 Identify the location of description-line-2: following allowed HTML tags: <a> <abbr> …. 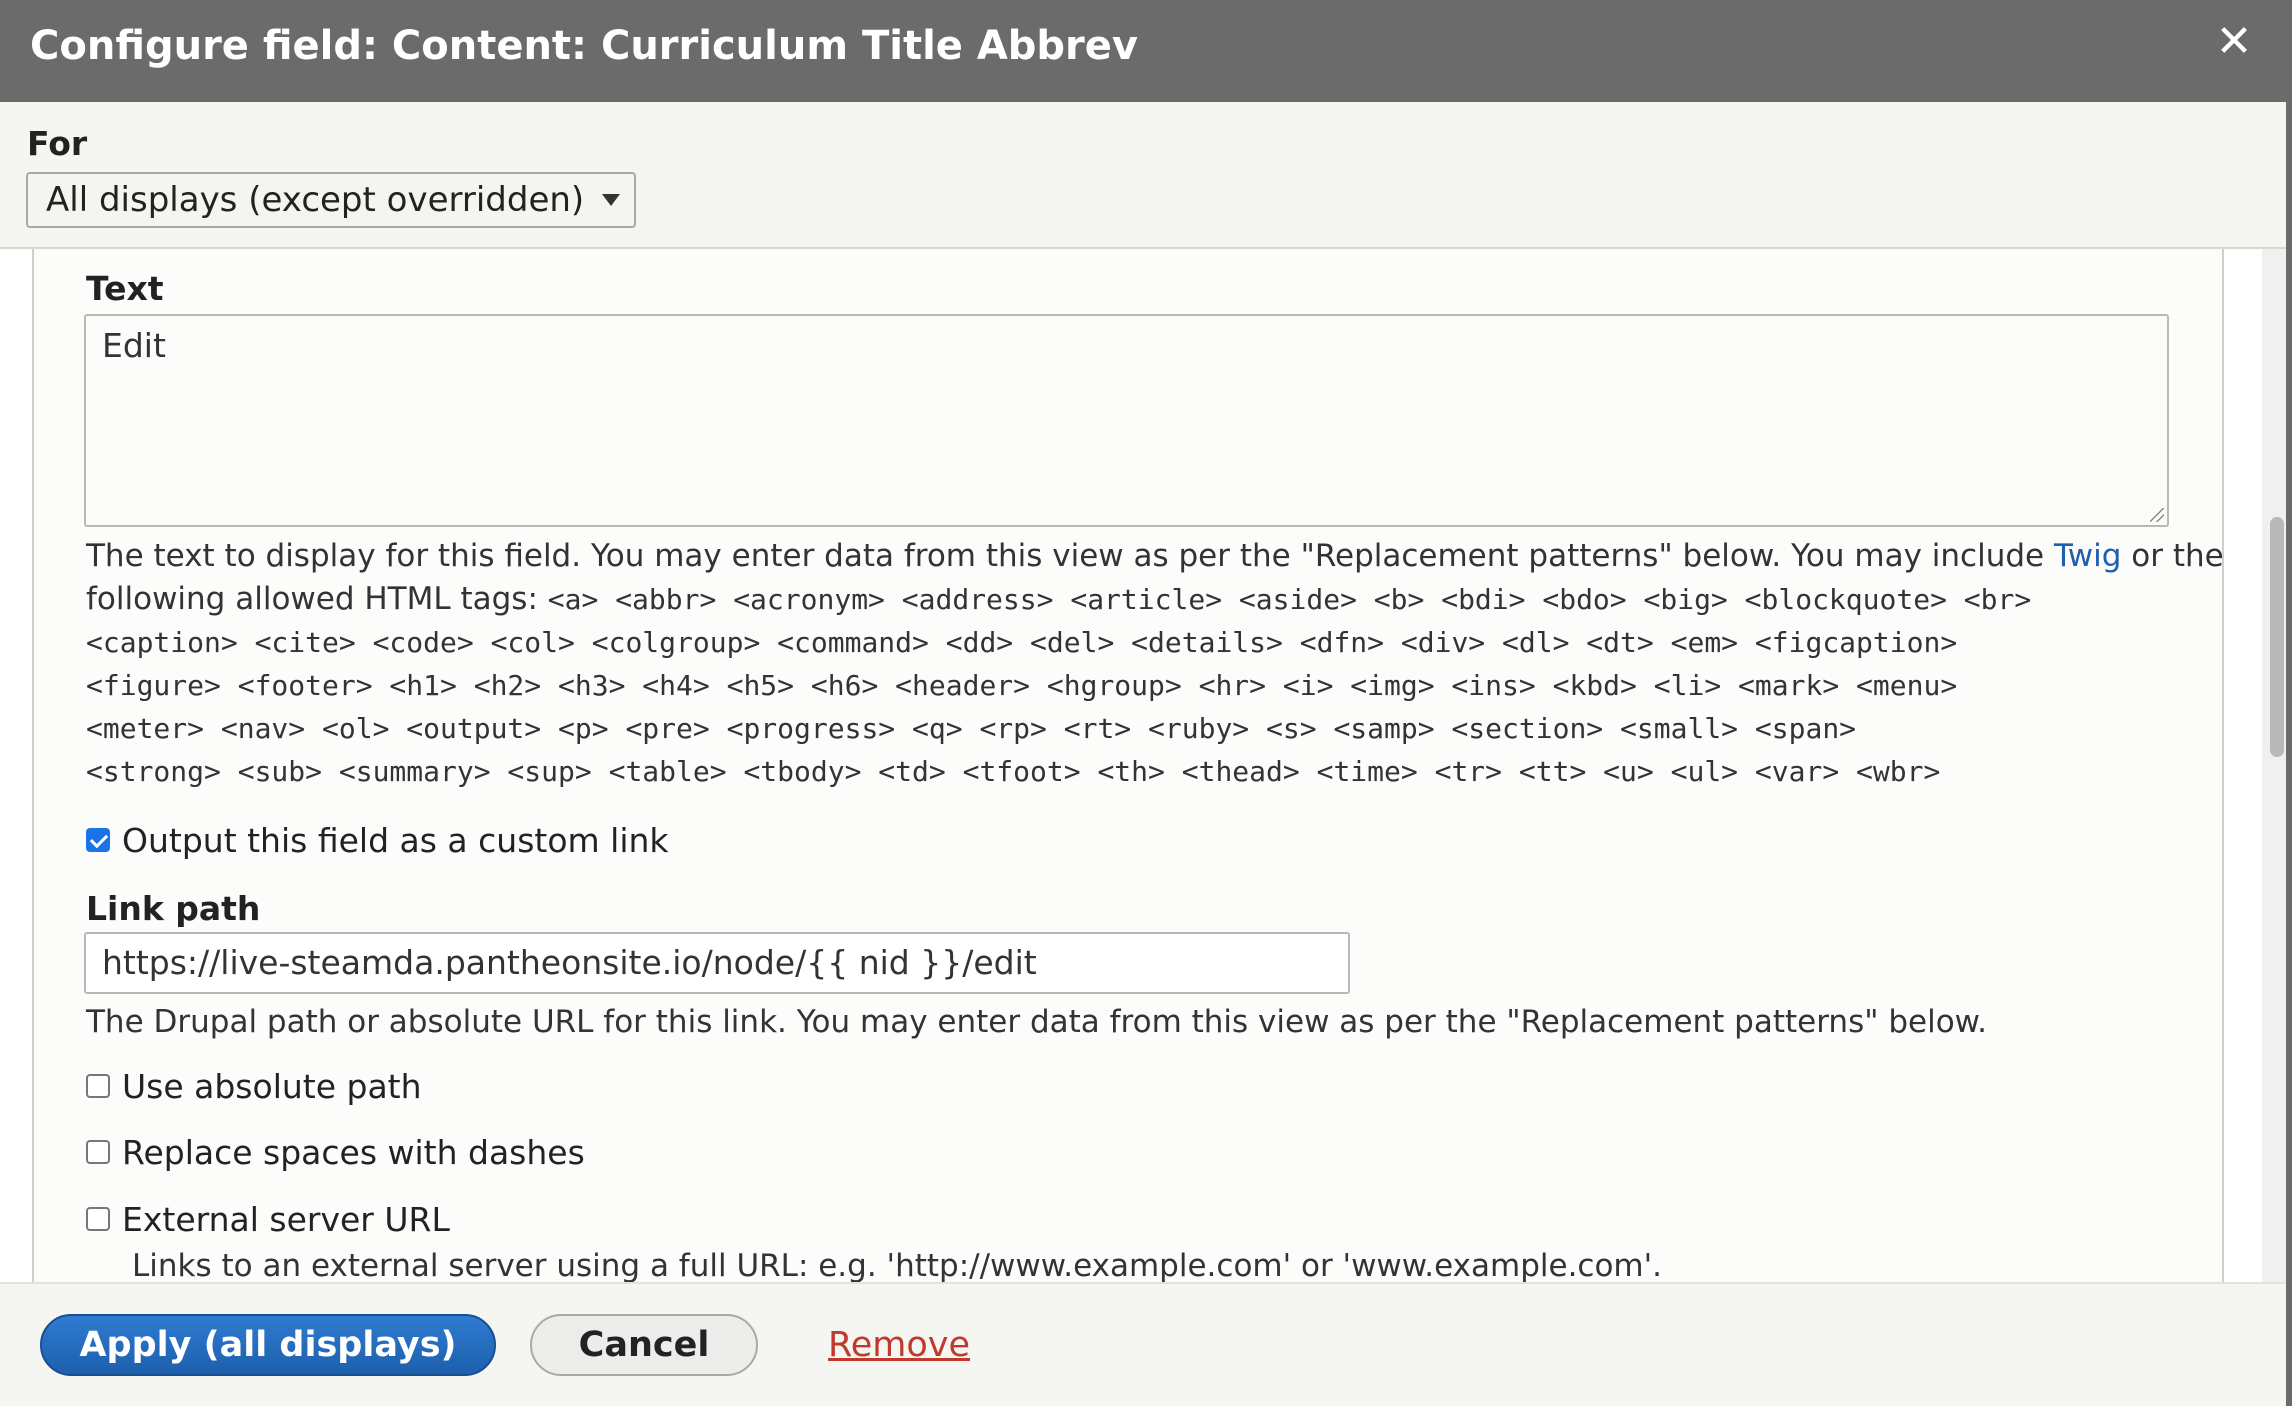
(1136, 599).